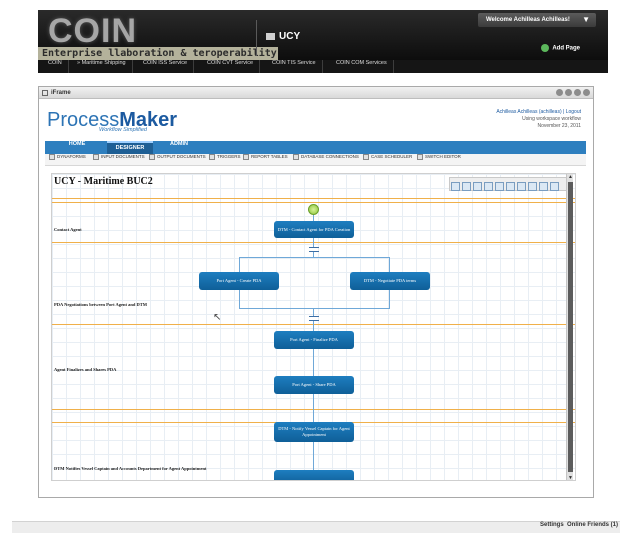 The image size is (625, 533). What do you see at coordinates (45, 93) in the screenshot?
I see `window-icon` at bounding box center [45, 93].